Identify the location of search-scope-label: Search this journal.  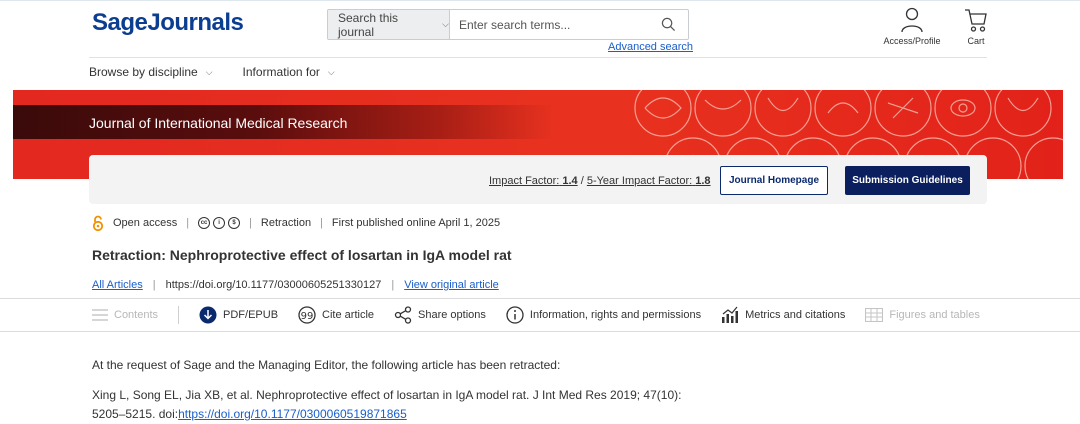
(368, 24).